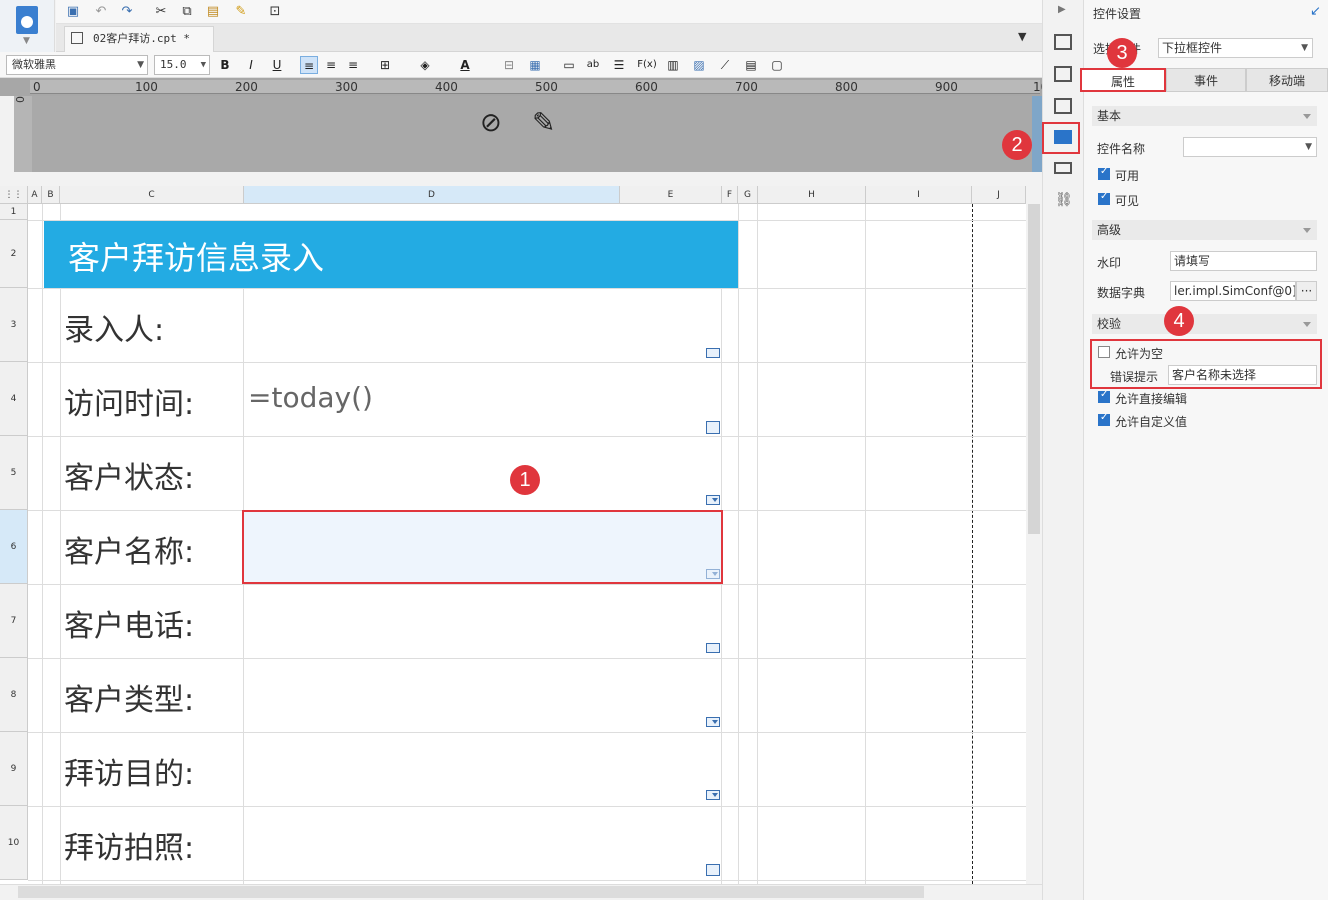  What do you see at coordinates (331, 65) in the screenshot?
I see `align-center-icon: ≡` at bounding box center [331, 65].